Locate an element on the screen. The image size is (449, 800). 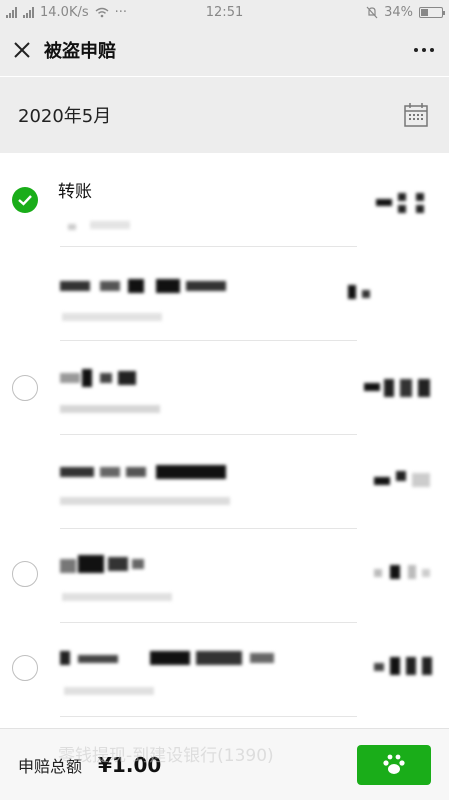
checkmark-icon is located at coordinates (25, 200).